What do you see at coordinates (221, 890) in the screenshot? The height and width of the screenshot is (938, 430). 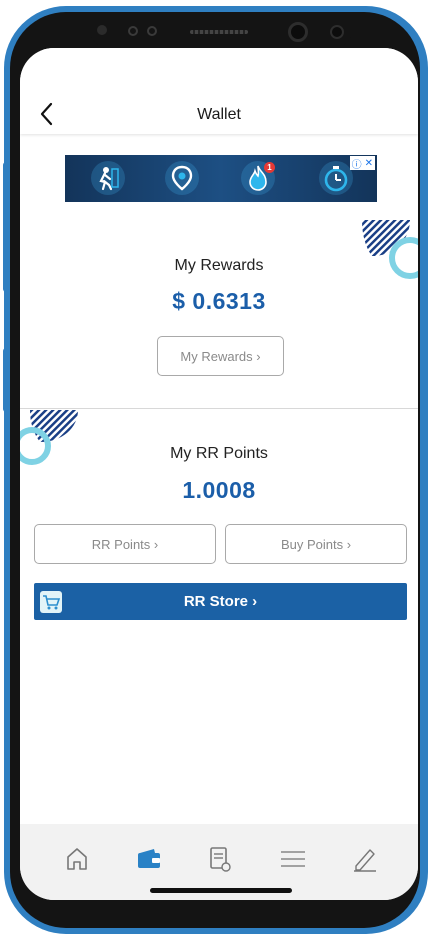 I see `home-indicator` at bounding box center [221, 890].